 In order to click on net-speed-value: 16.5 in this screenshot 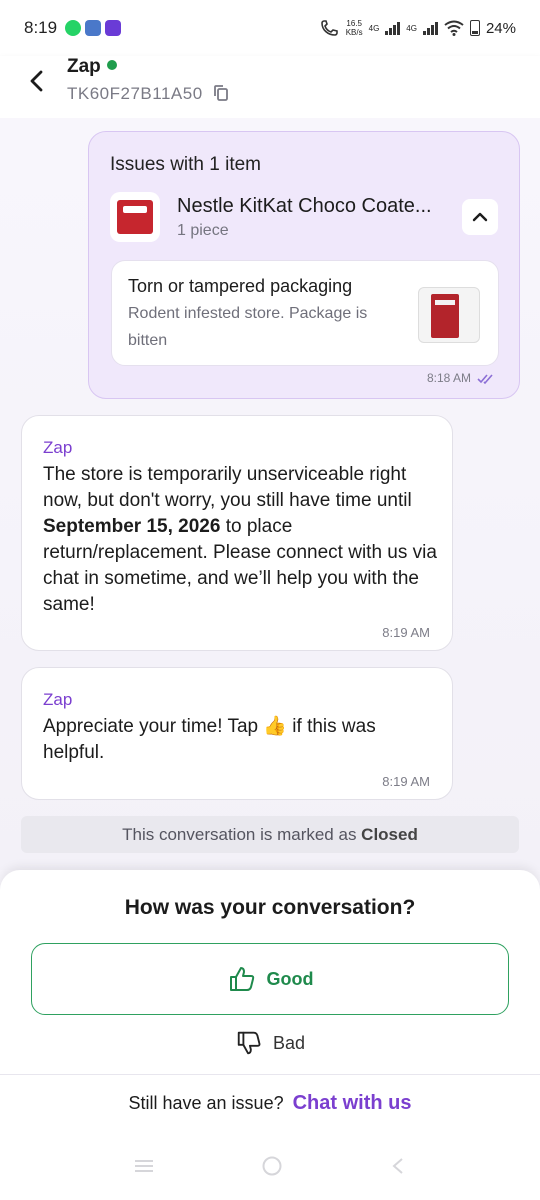, I will do `click(354, 23)`.